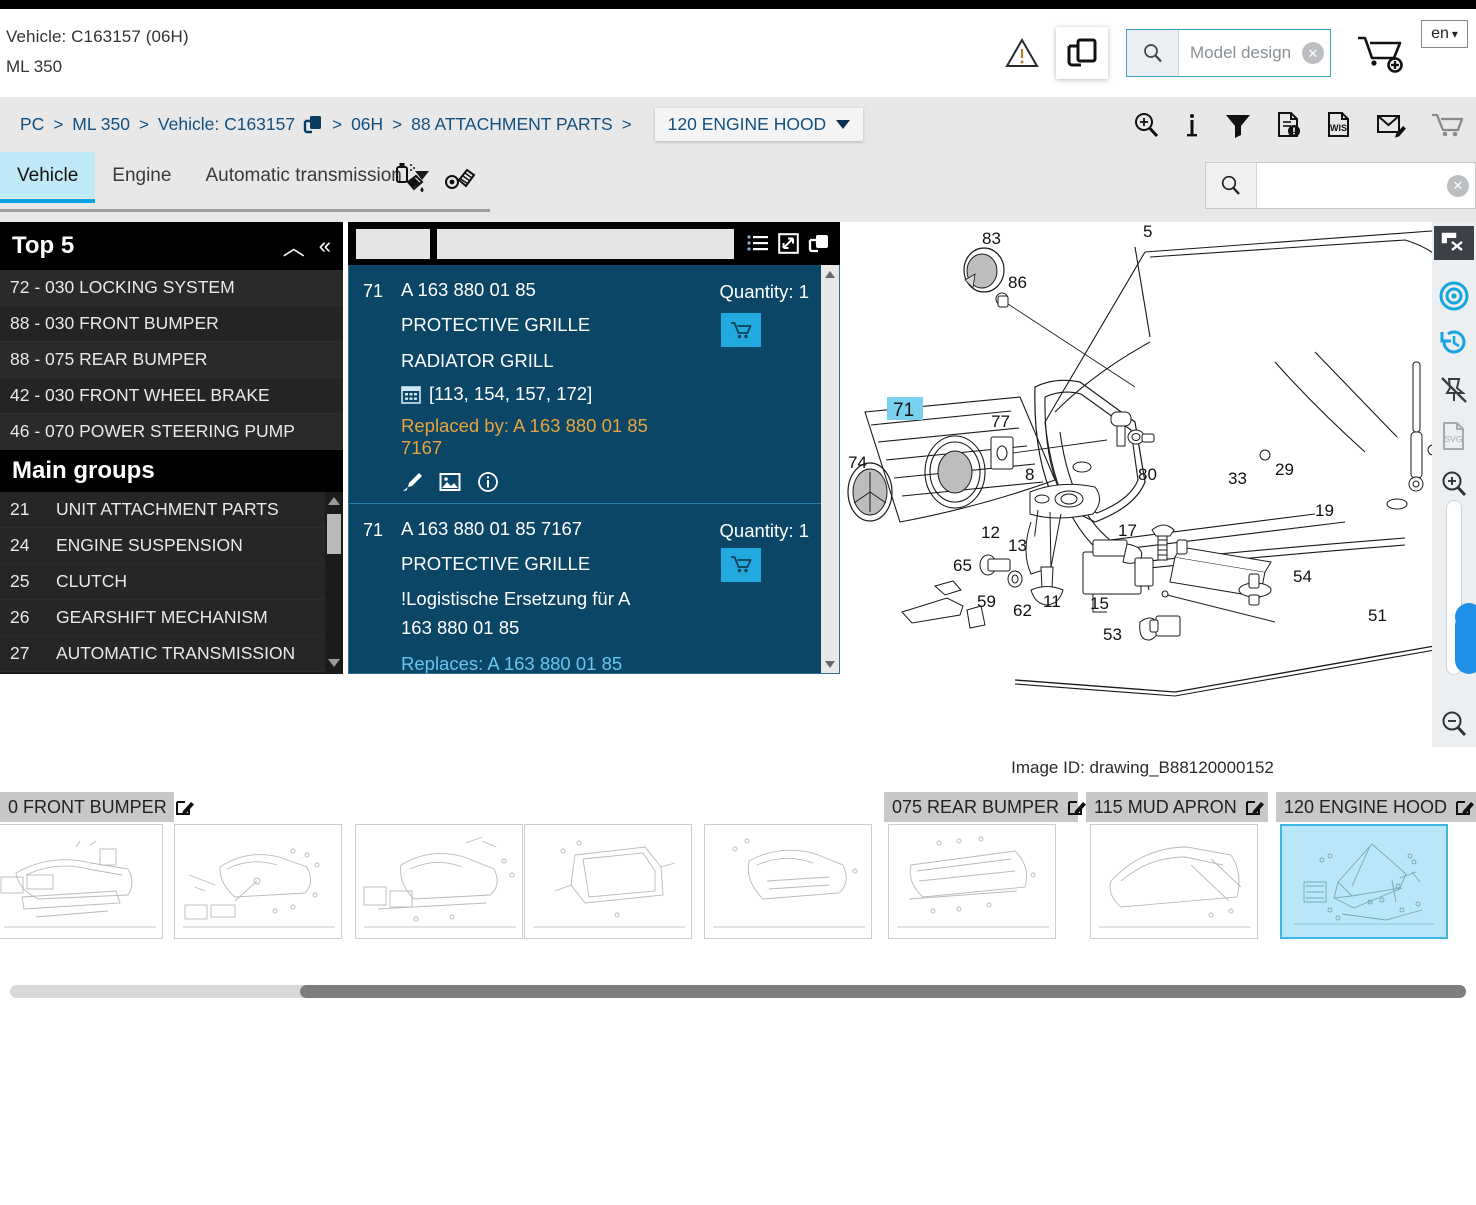 The image size is (1476, 1205). I want to click on thumb-group-label-rear-bumper: 075 REAR BUMPER, so click(985, 807).